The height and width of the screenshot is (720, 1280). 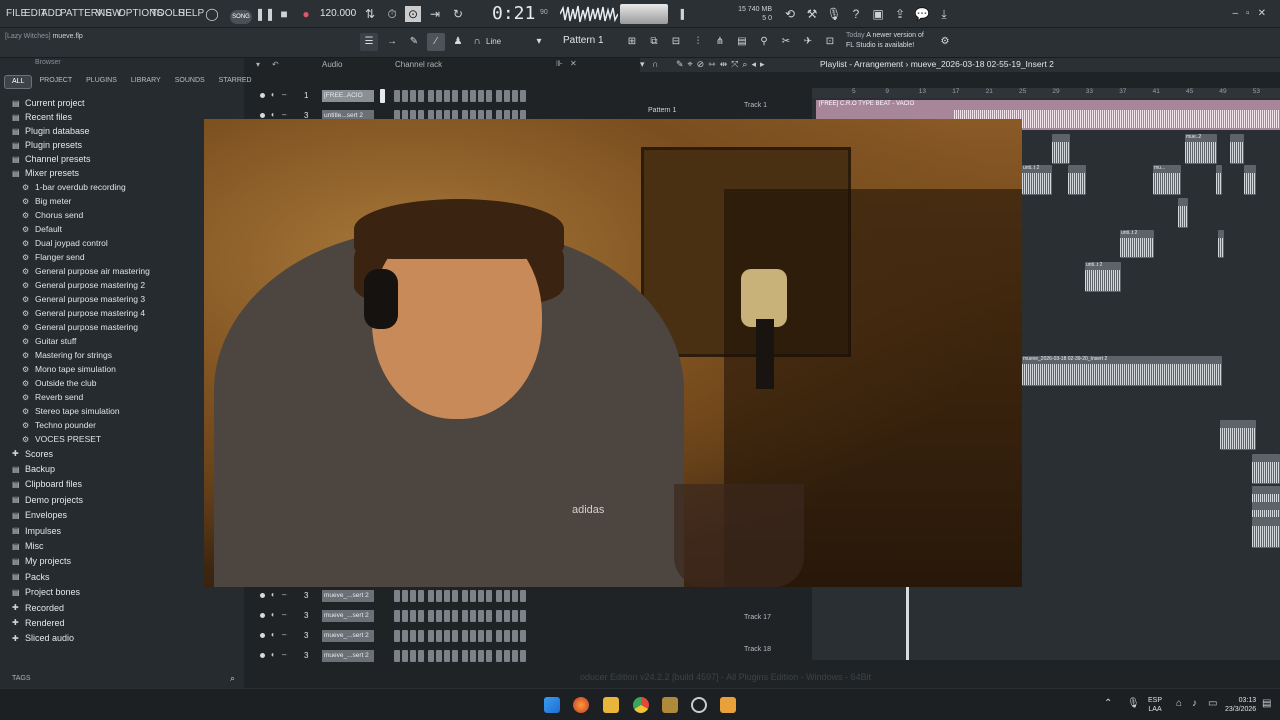 What do you see at coordinates (1266, 703) in the screenshot?
I see `notification-icon: ▤` at bounding box center [1266, 703].